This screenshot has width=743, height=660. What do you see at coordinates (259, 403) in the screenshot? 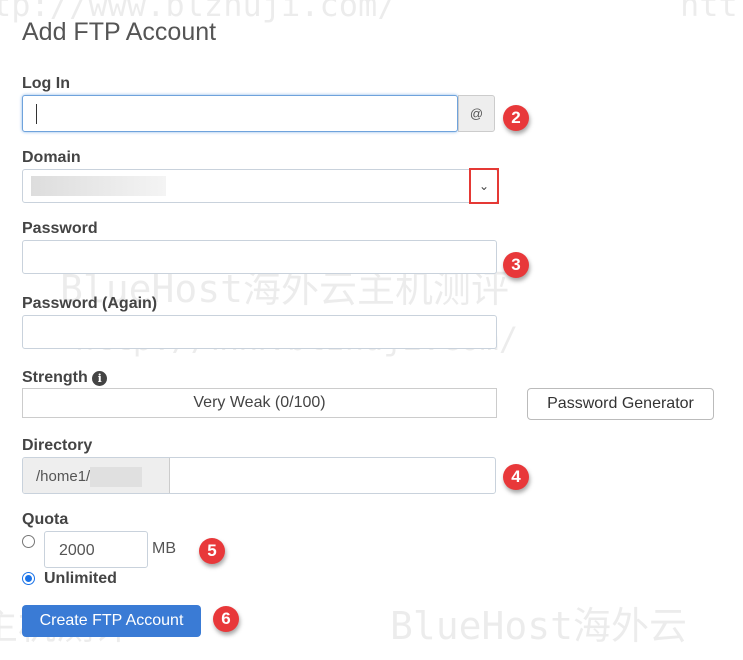
I see `strength-meter: Very Weak (0/100)` at bounding box center [259, 403].